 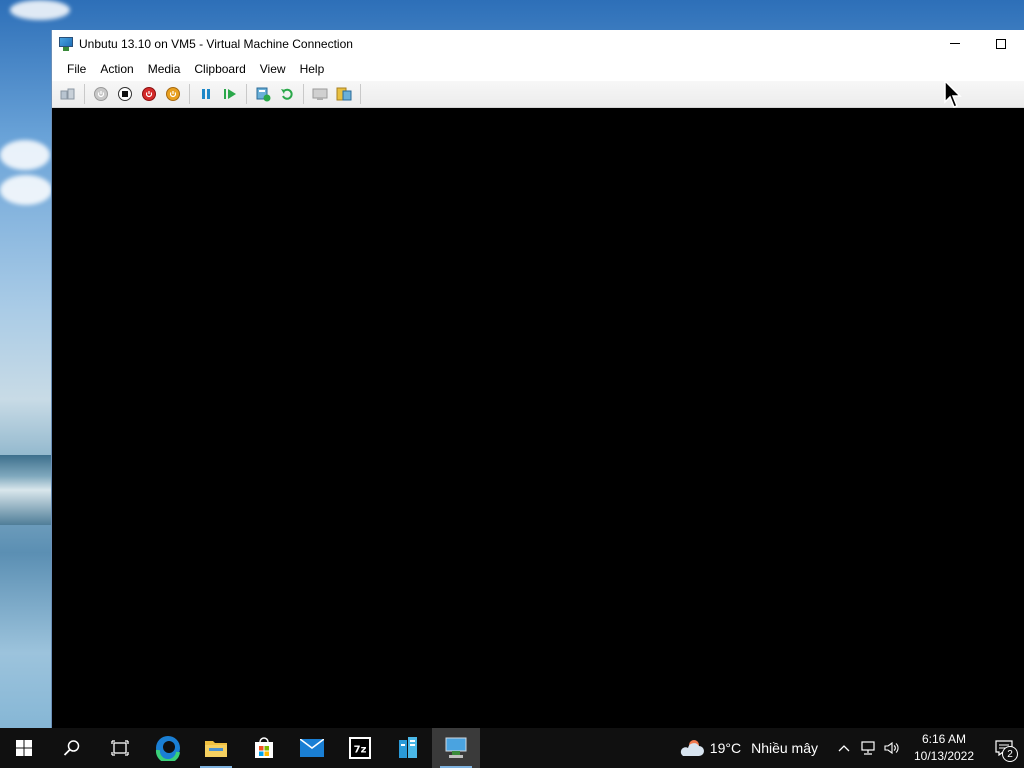 I want to click on window-controls, so click(x=978, y=43).